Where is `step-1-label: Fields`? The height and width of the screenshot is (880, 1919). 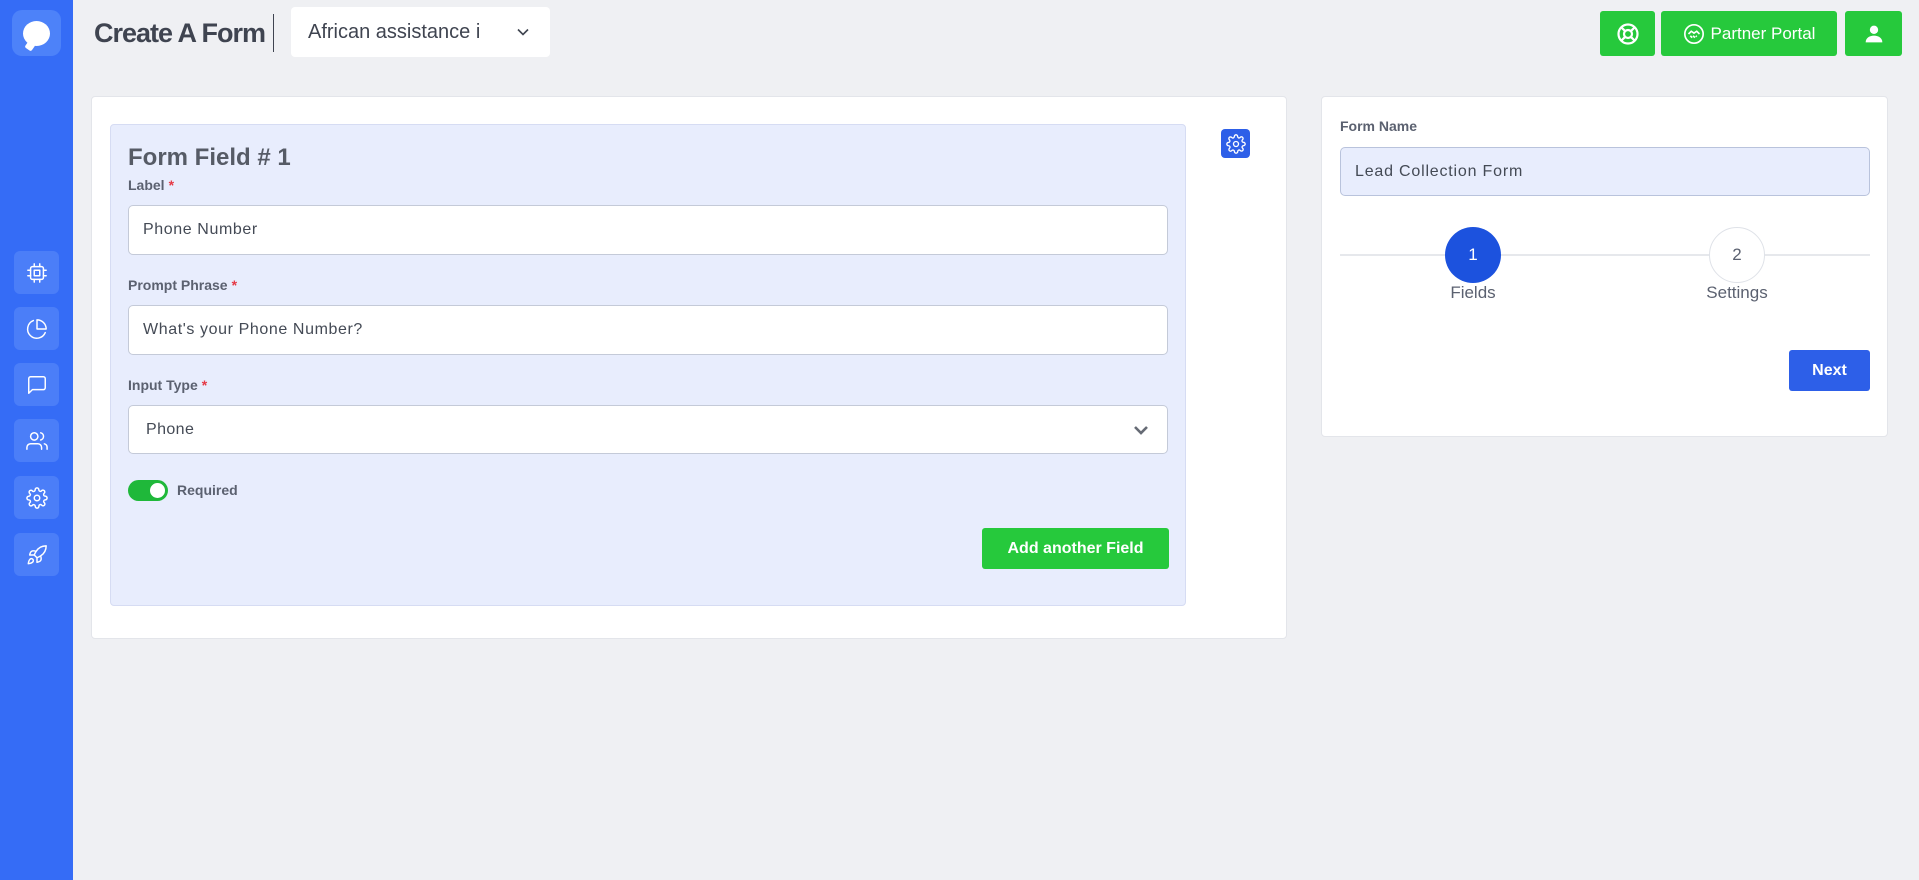 step-1-label: Fields is located at coordinates (1473, 292).